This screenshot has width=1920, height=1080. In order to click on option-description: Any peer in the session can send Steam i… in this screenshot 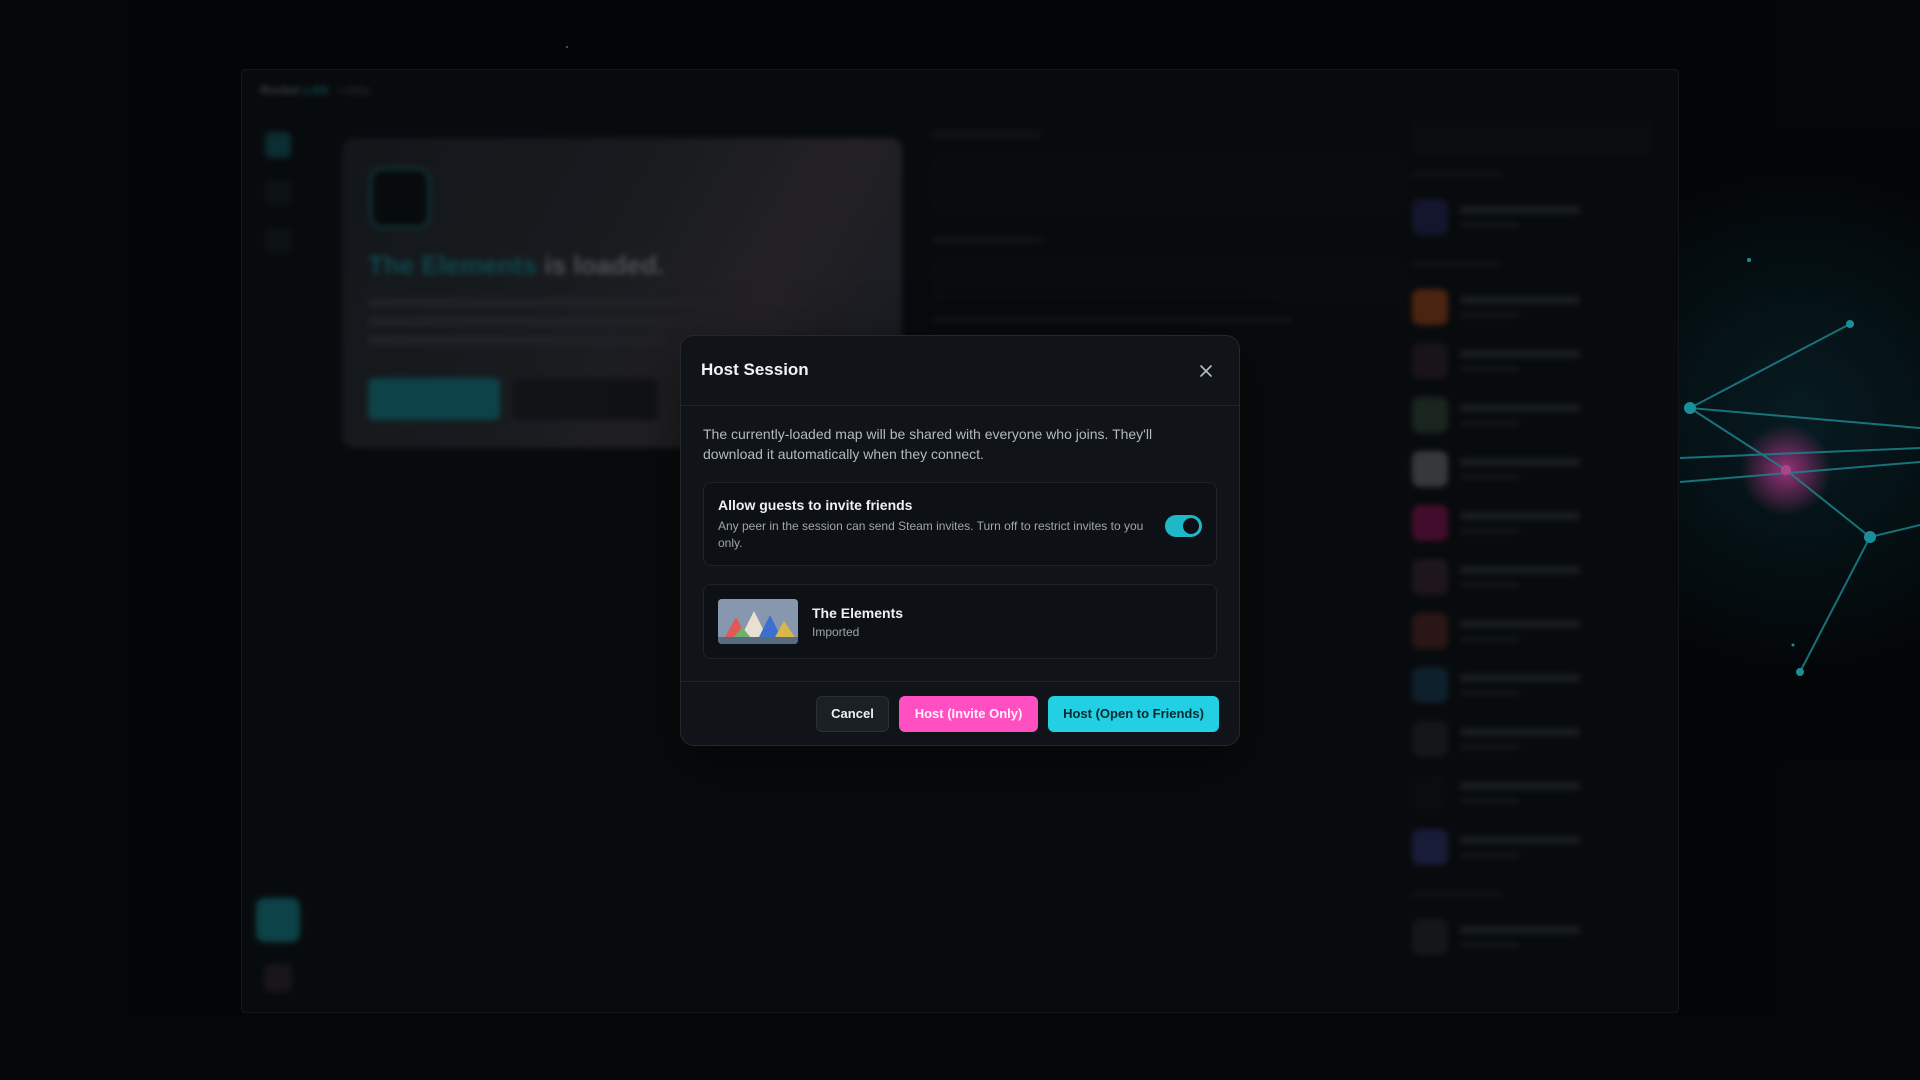, I will do `click(931, 534)`.